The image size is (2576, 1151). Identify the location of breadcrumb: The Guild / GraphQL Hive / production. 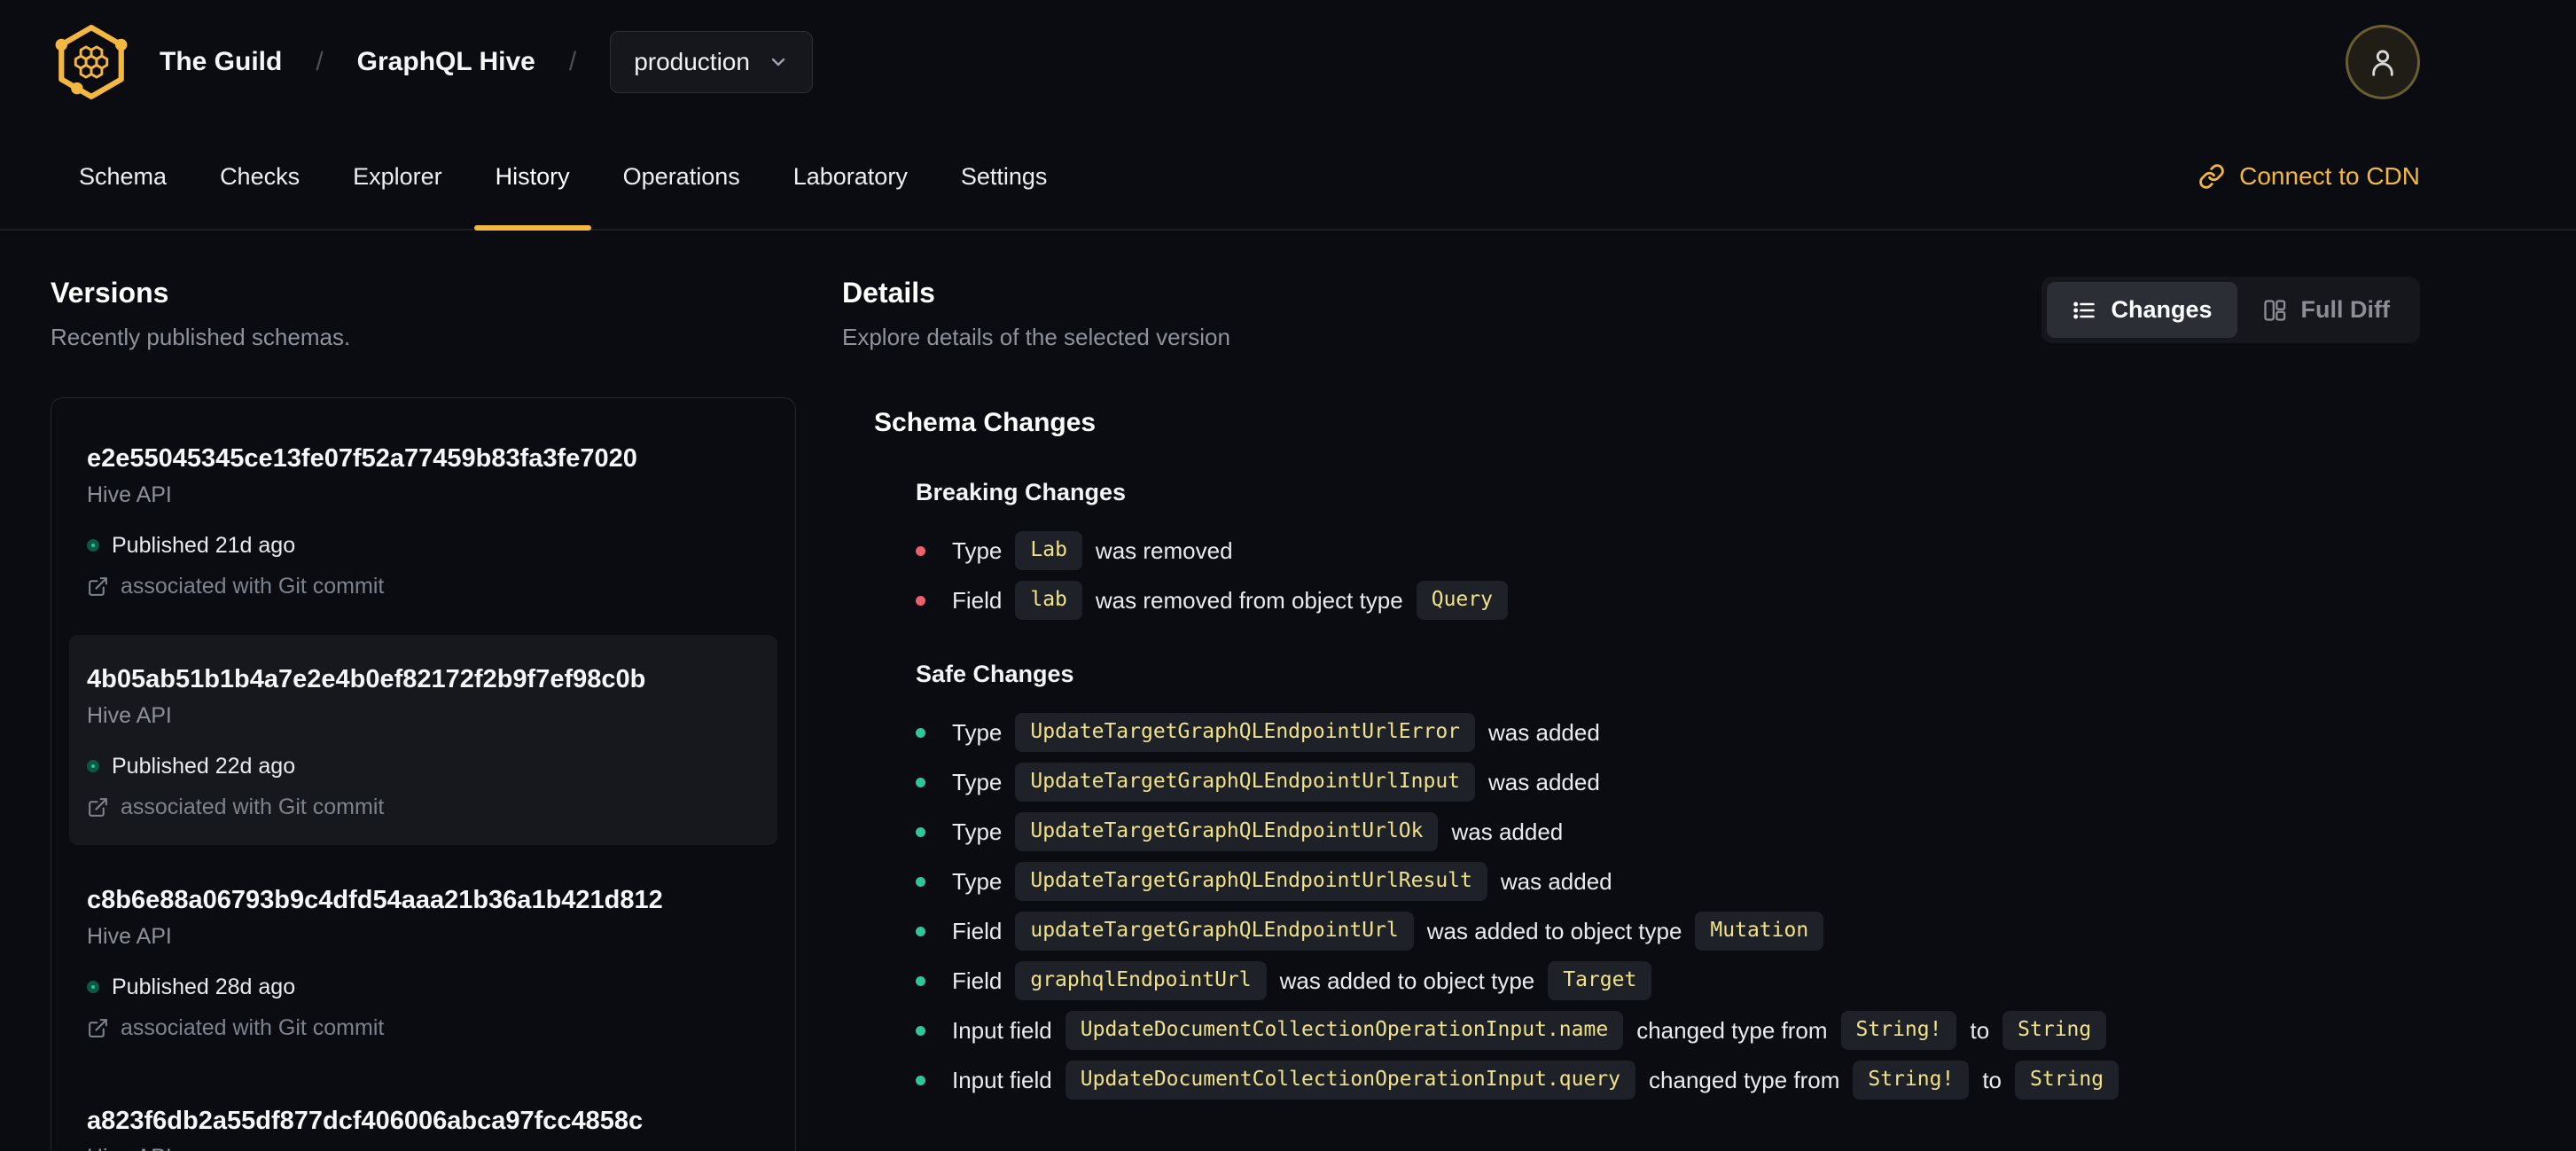
(486, 62).